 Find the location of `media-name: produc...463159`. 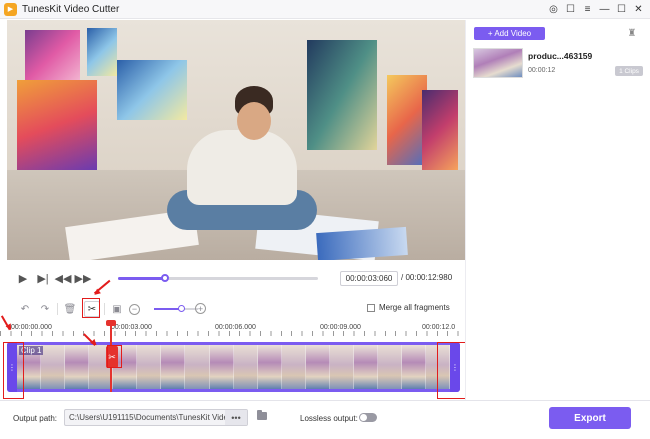

media-name: produc...463159 is located at coordinates (560, 56).